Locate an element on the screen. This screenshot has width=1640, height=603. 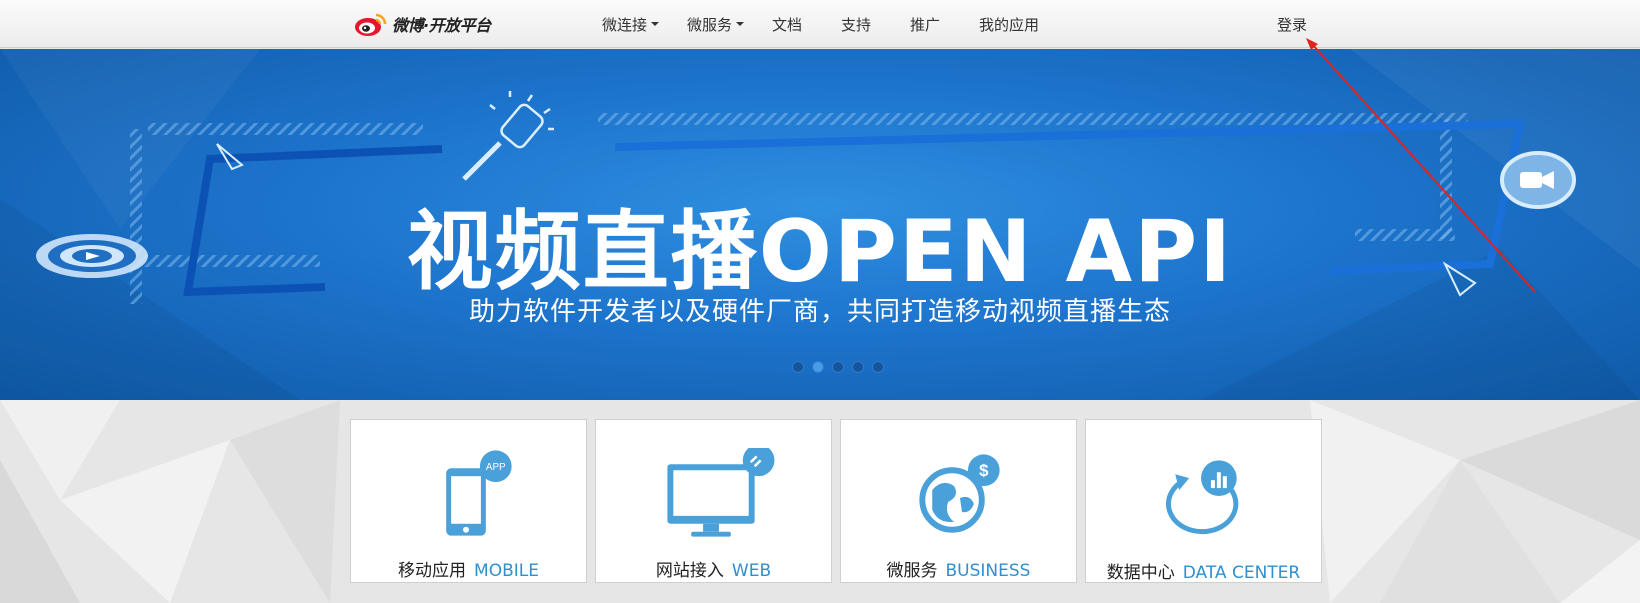
login-link: 登录 is located at coordinates (1292, 24).